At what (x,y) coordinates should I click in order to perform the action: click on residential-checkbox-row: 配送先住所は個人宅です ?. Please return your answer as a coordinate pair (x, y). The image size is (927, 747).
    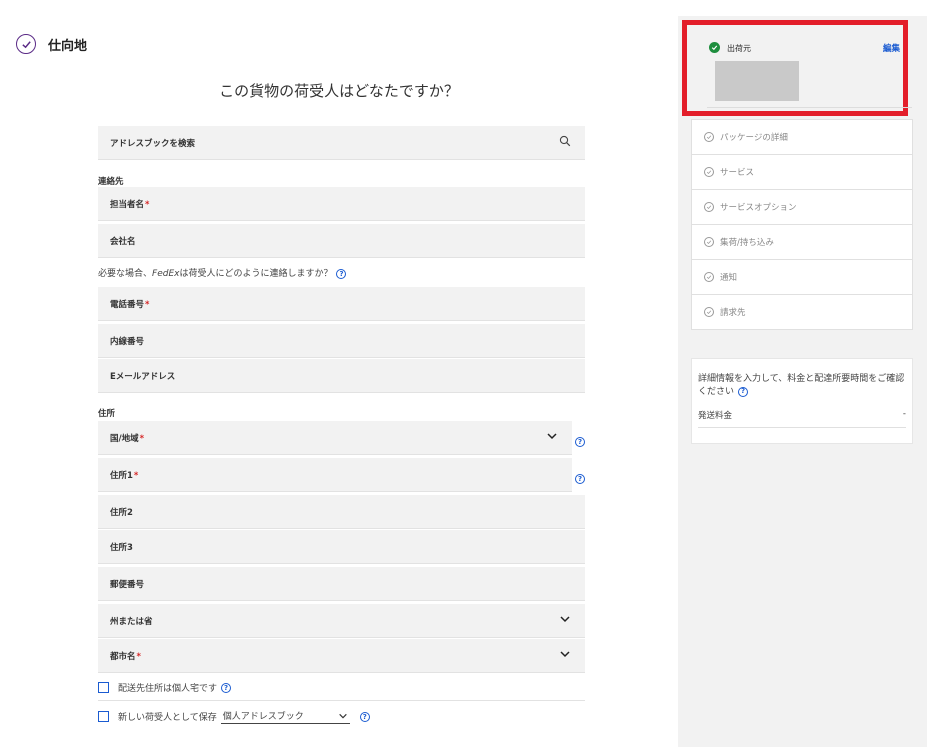
    Looking at the image, I should click on (165, 687).